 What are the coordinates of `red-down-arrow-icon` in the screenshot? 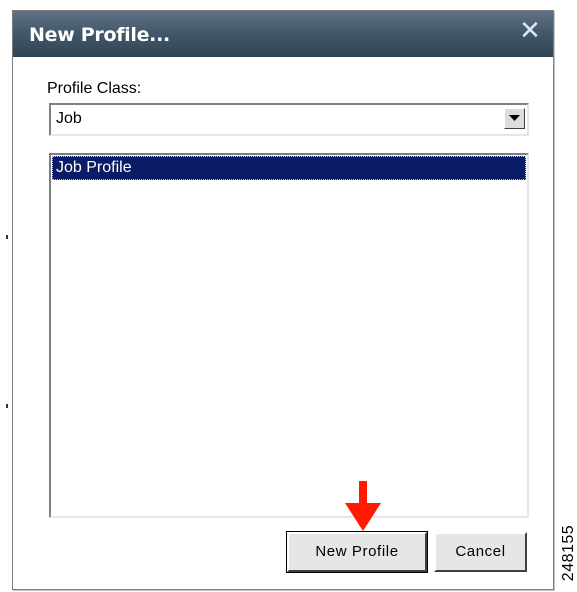 It's located at (363, 506).